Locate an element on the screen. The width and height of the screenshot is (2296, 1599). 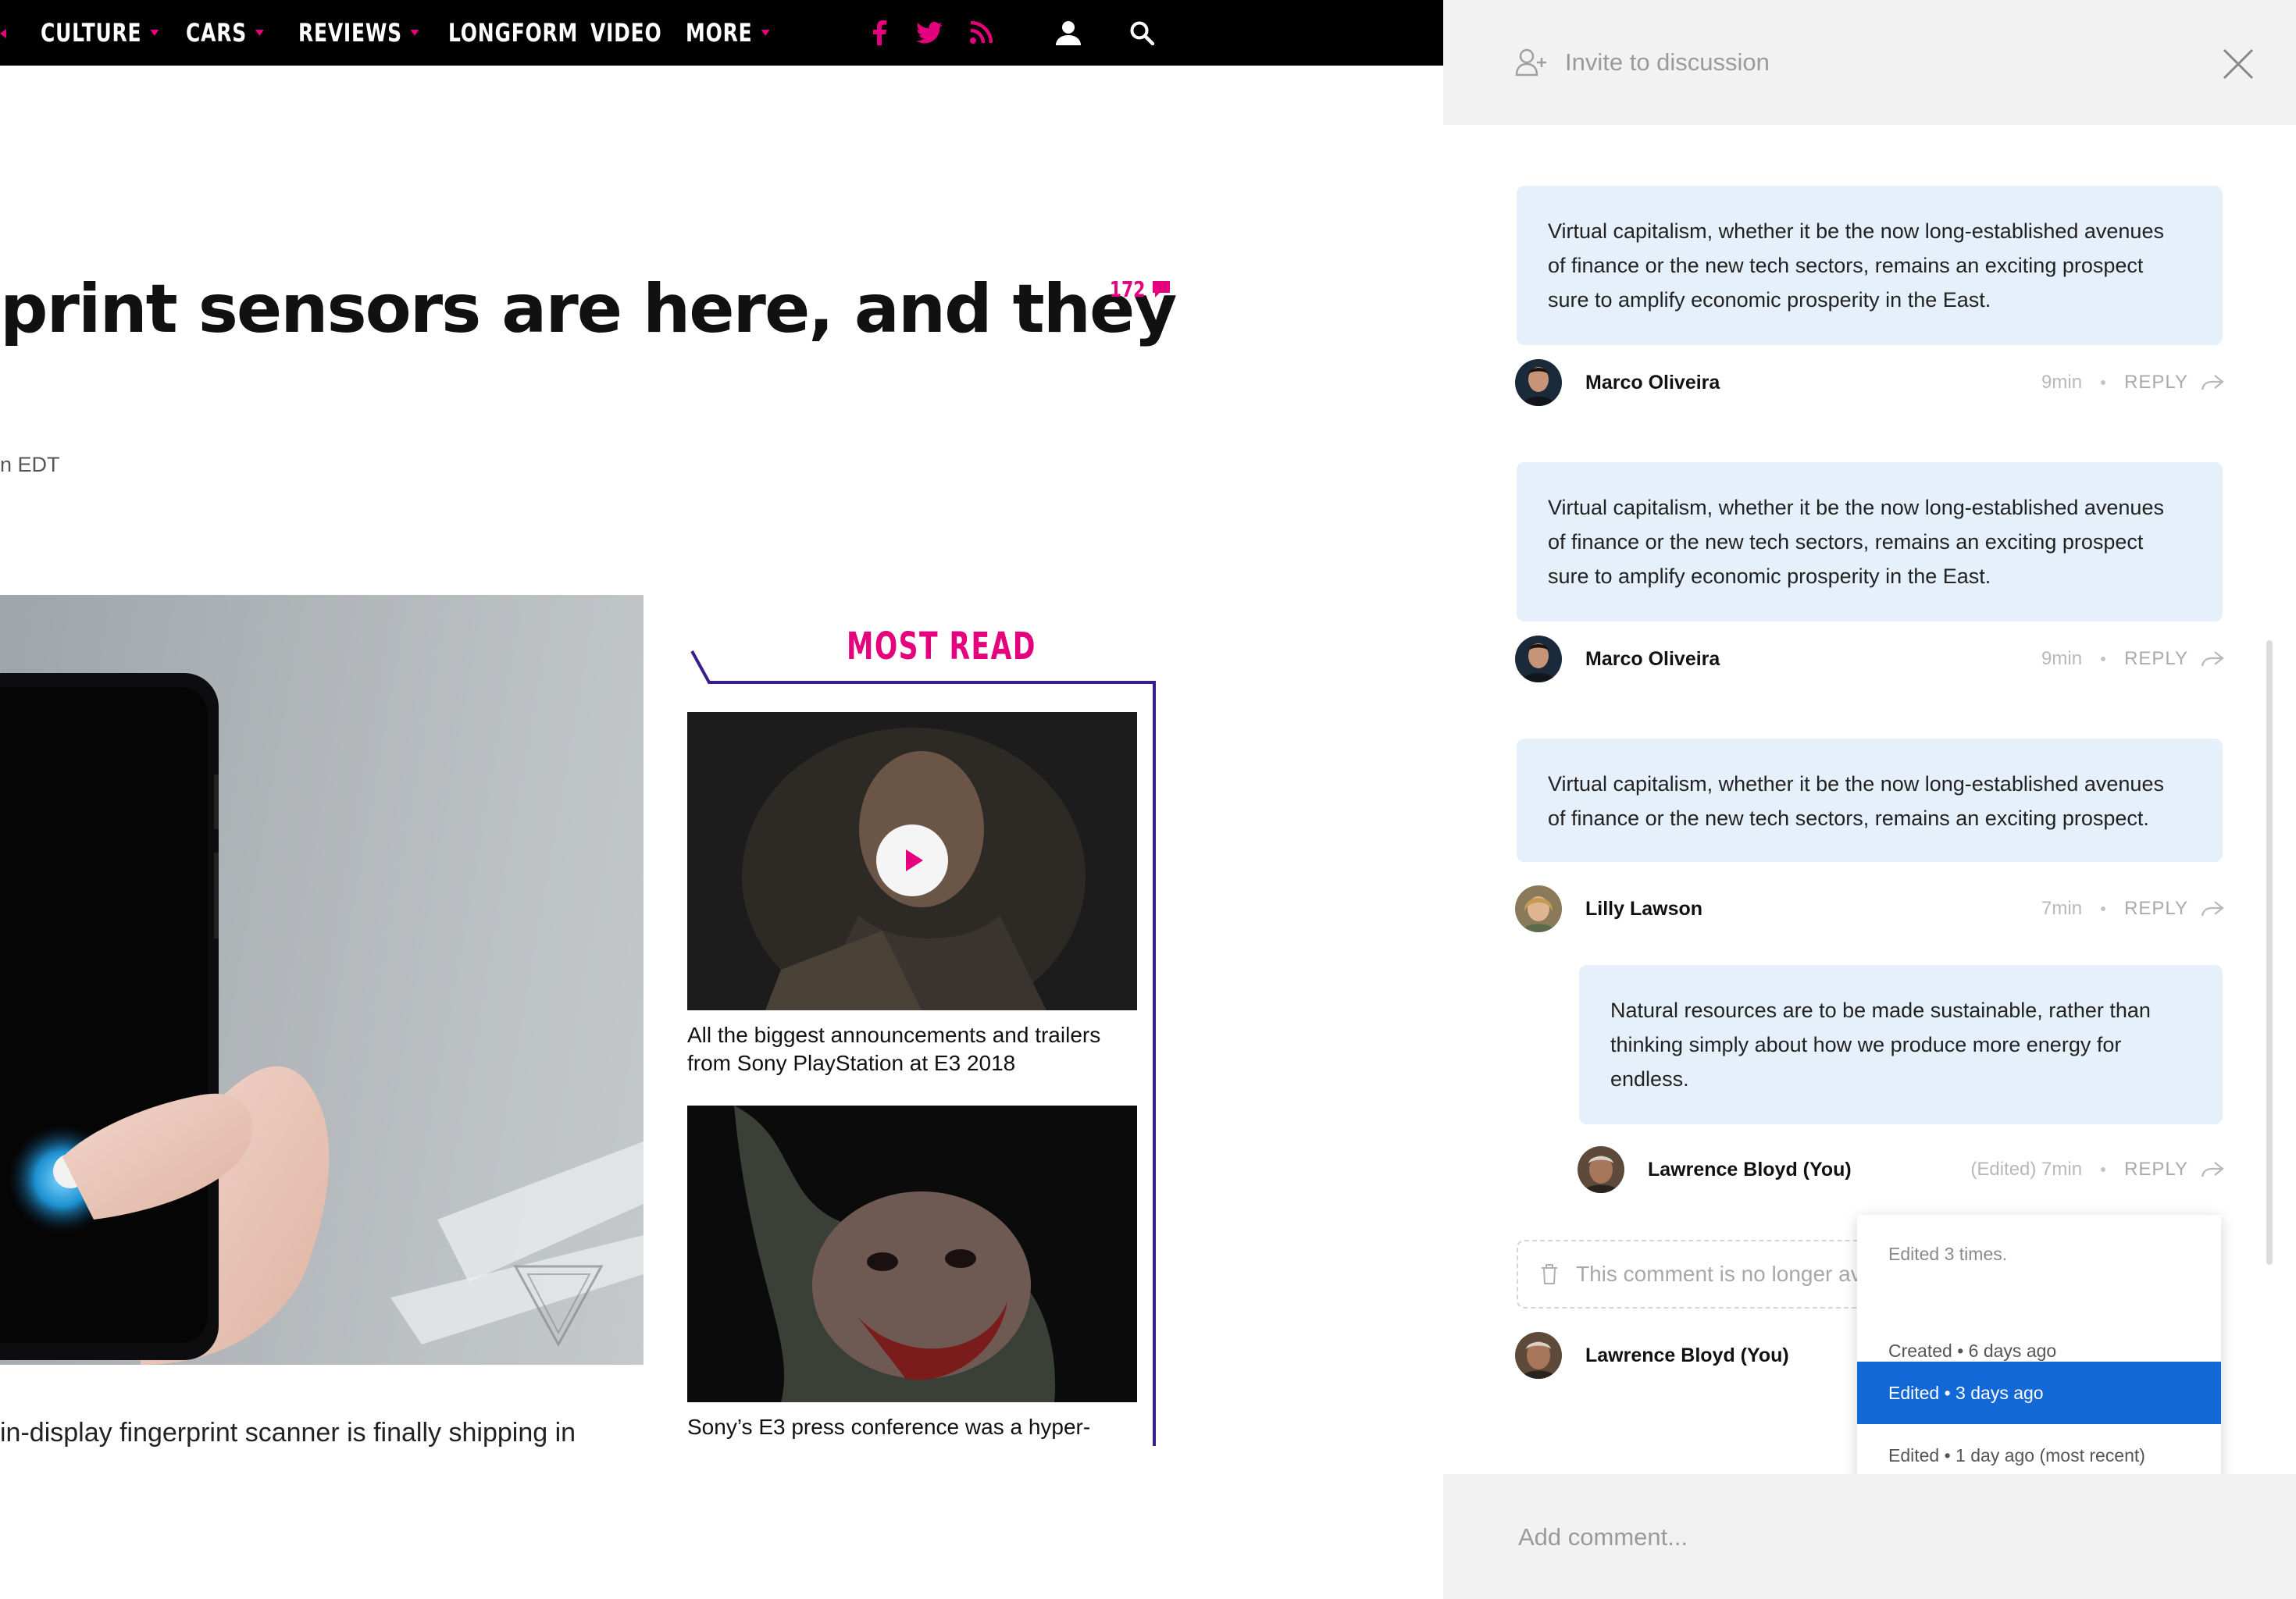
nav-item-label: LONGFORM is located at coordinates (513, 33).